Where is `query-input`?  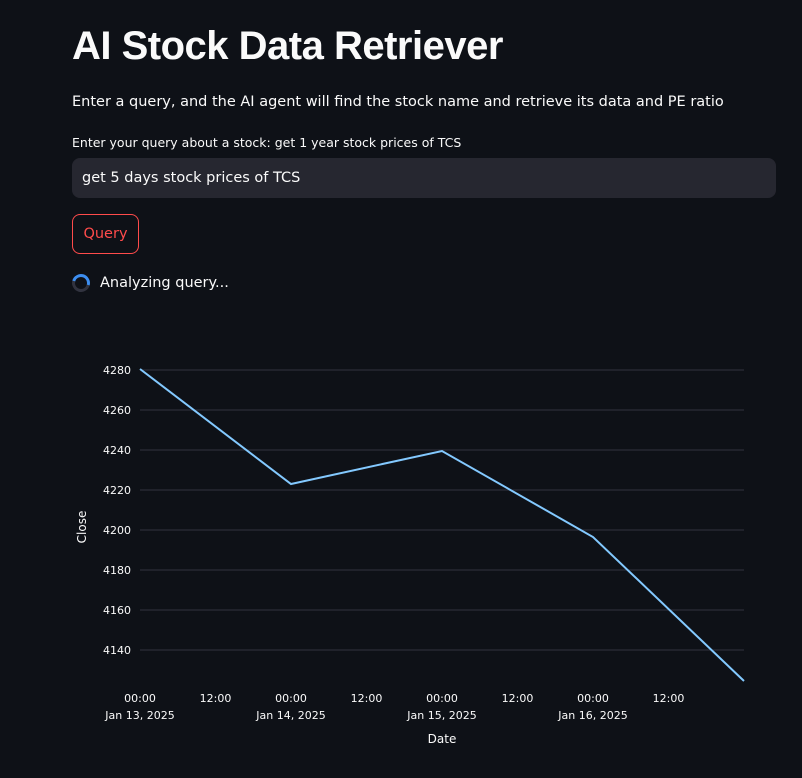
query-input is located at coordinates (424, 178).